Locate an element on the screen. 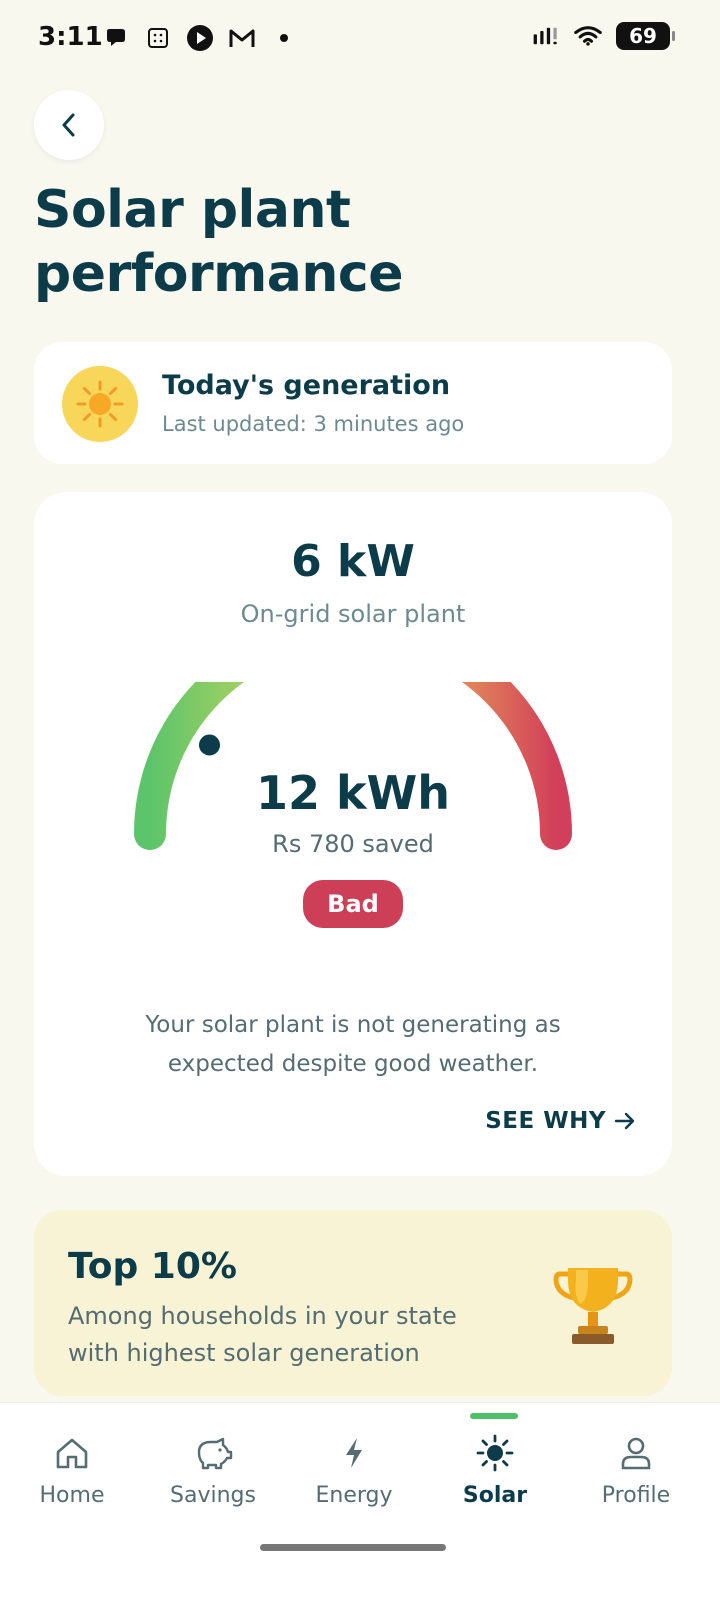 The height and width of the screenshot is (1600, 720). nav-home: Home is located at coordinates (72, 1463).